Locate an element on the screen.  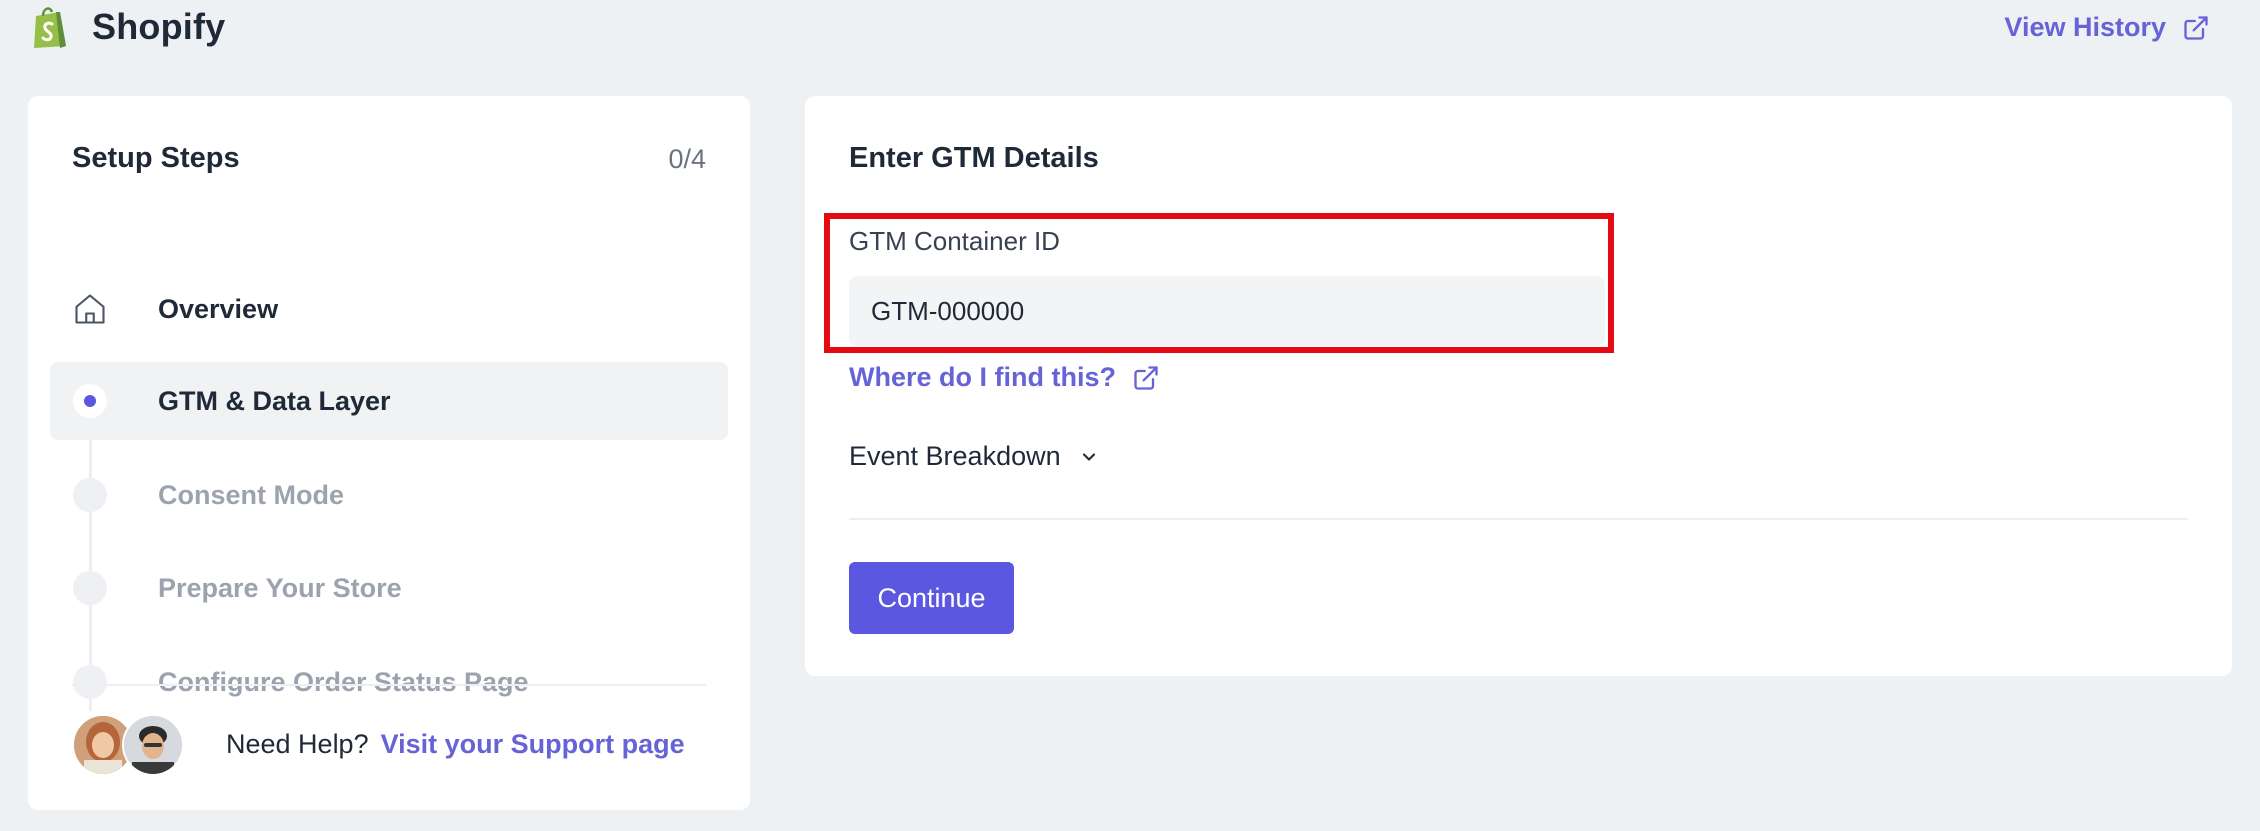
step-label: Configure Order Status Page is located at coordinates (343, 681).